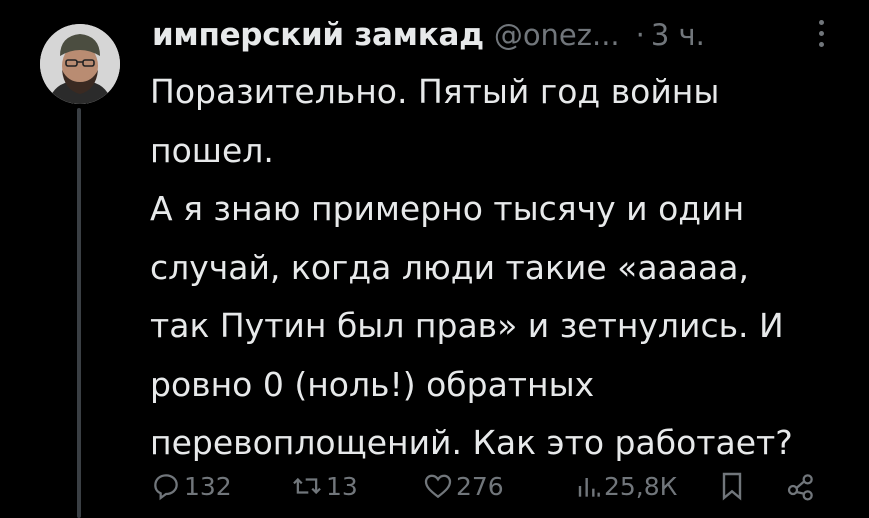  Describe the element at coordinates (80, 64) in the screenshot. I see `avatar` at that location.